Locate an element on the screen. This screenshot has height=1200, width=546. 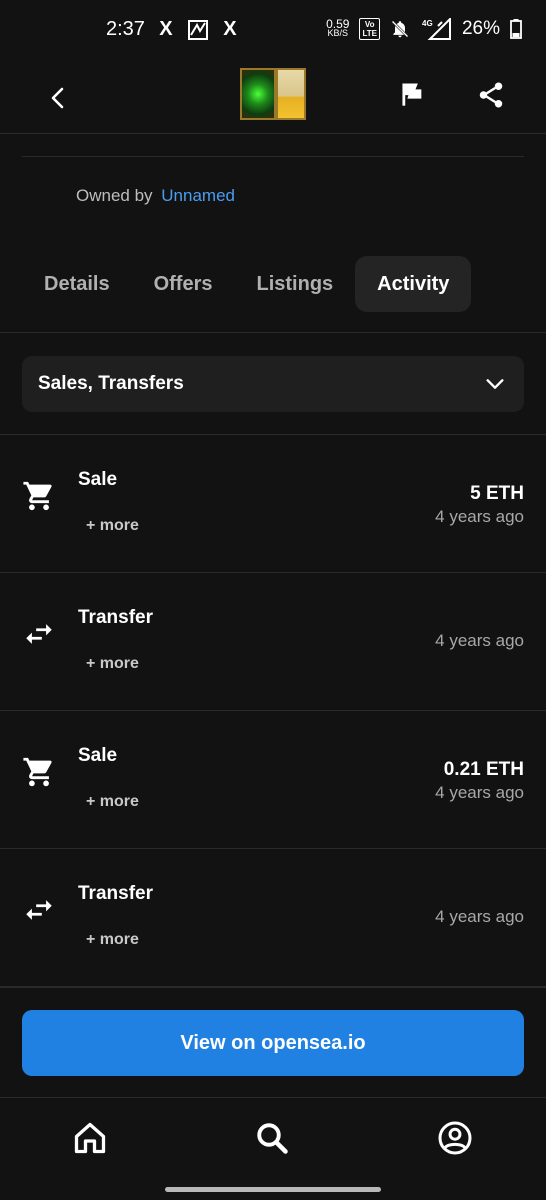
nft-thumbnail-card is located at coordinates (291, 94).